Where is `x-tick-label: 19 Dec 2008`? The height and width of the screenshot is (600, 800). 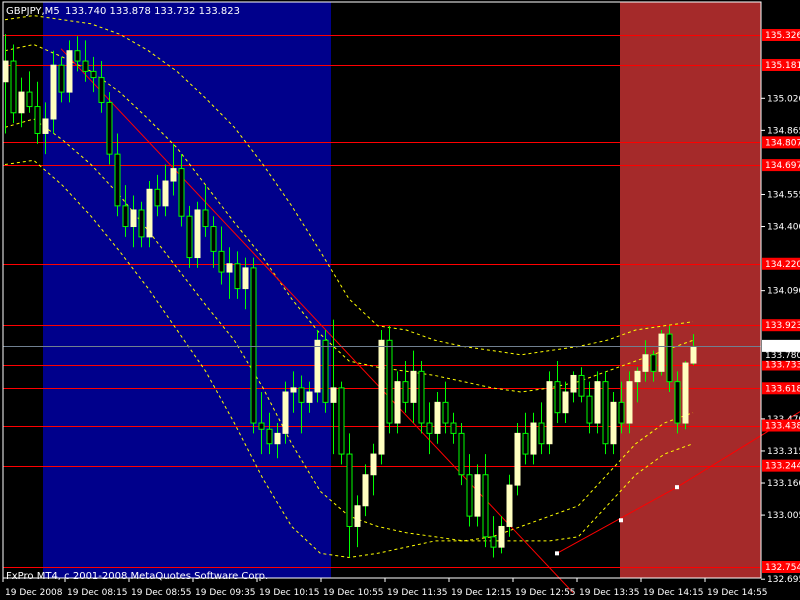 x-tick-label: 19 Dec 2008 is located at coordinates (34, 593).